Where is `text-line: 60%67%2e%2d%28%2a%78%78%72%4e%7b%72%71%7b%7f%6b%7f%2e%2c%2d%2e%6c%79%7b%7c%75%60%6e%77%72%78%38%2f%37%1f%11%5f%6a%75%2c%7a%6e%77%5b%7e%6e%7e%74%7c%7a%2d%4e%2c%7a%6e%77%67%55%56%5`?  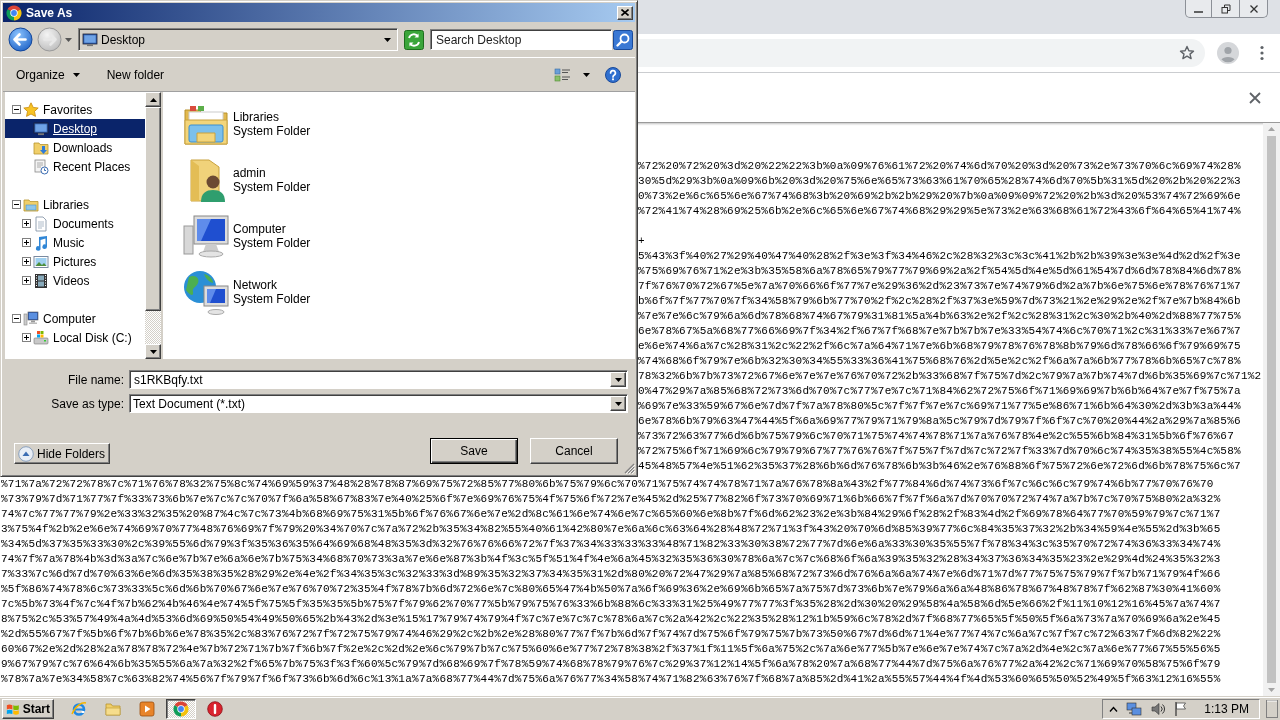
text-line: 60%67%2e%2d%28%2a%78%78%72%4e%7b%72%71%7b%7f%6b%7f%2e%2c%2d%2e%6c%79%7b%7c%75%60%6e%77%72%78%38%2f%37%1f%11%5f%6a%75%2c%7a%6e%77%5b%7e%6e%7e%74%7c%7a%2d%4e%2c%7a%6e%77%67%55%56%5 is located at coordinates (611, 649).